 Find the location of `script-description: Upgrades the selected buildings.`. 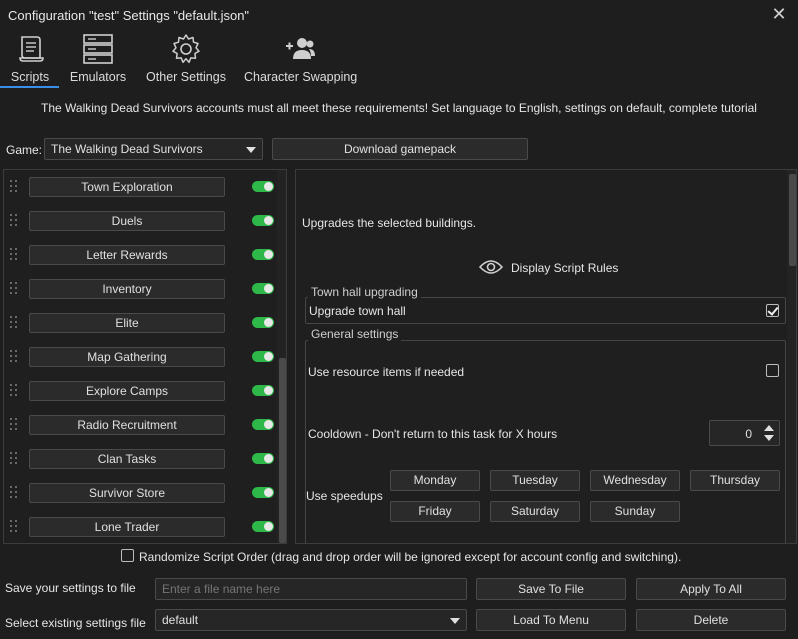

script-description: Upgrades the selected buildings. is located at coordinates (389, 223).